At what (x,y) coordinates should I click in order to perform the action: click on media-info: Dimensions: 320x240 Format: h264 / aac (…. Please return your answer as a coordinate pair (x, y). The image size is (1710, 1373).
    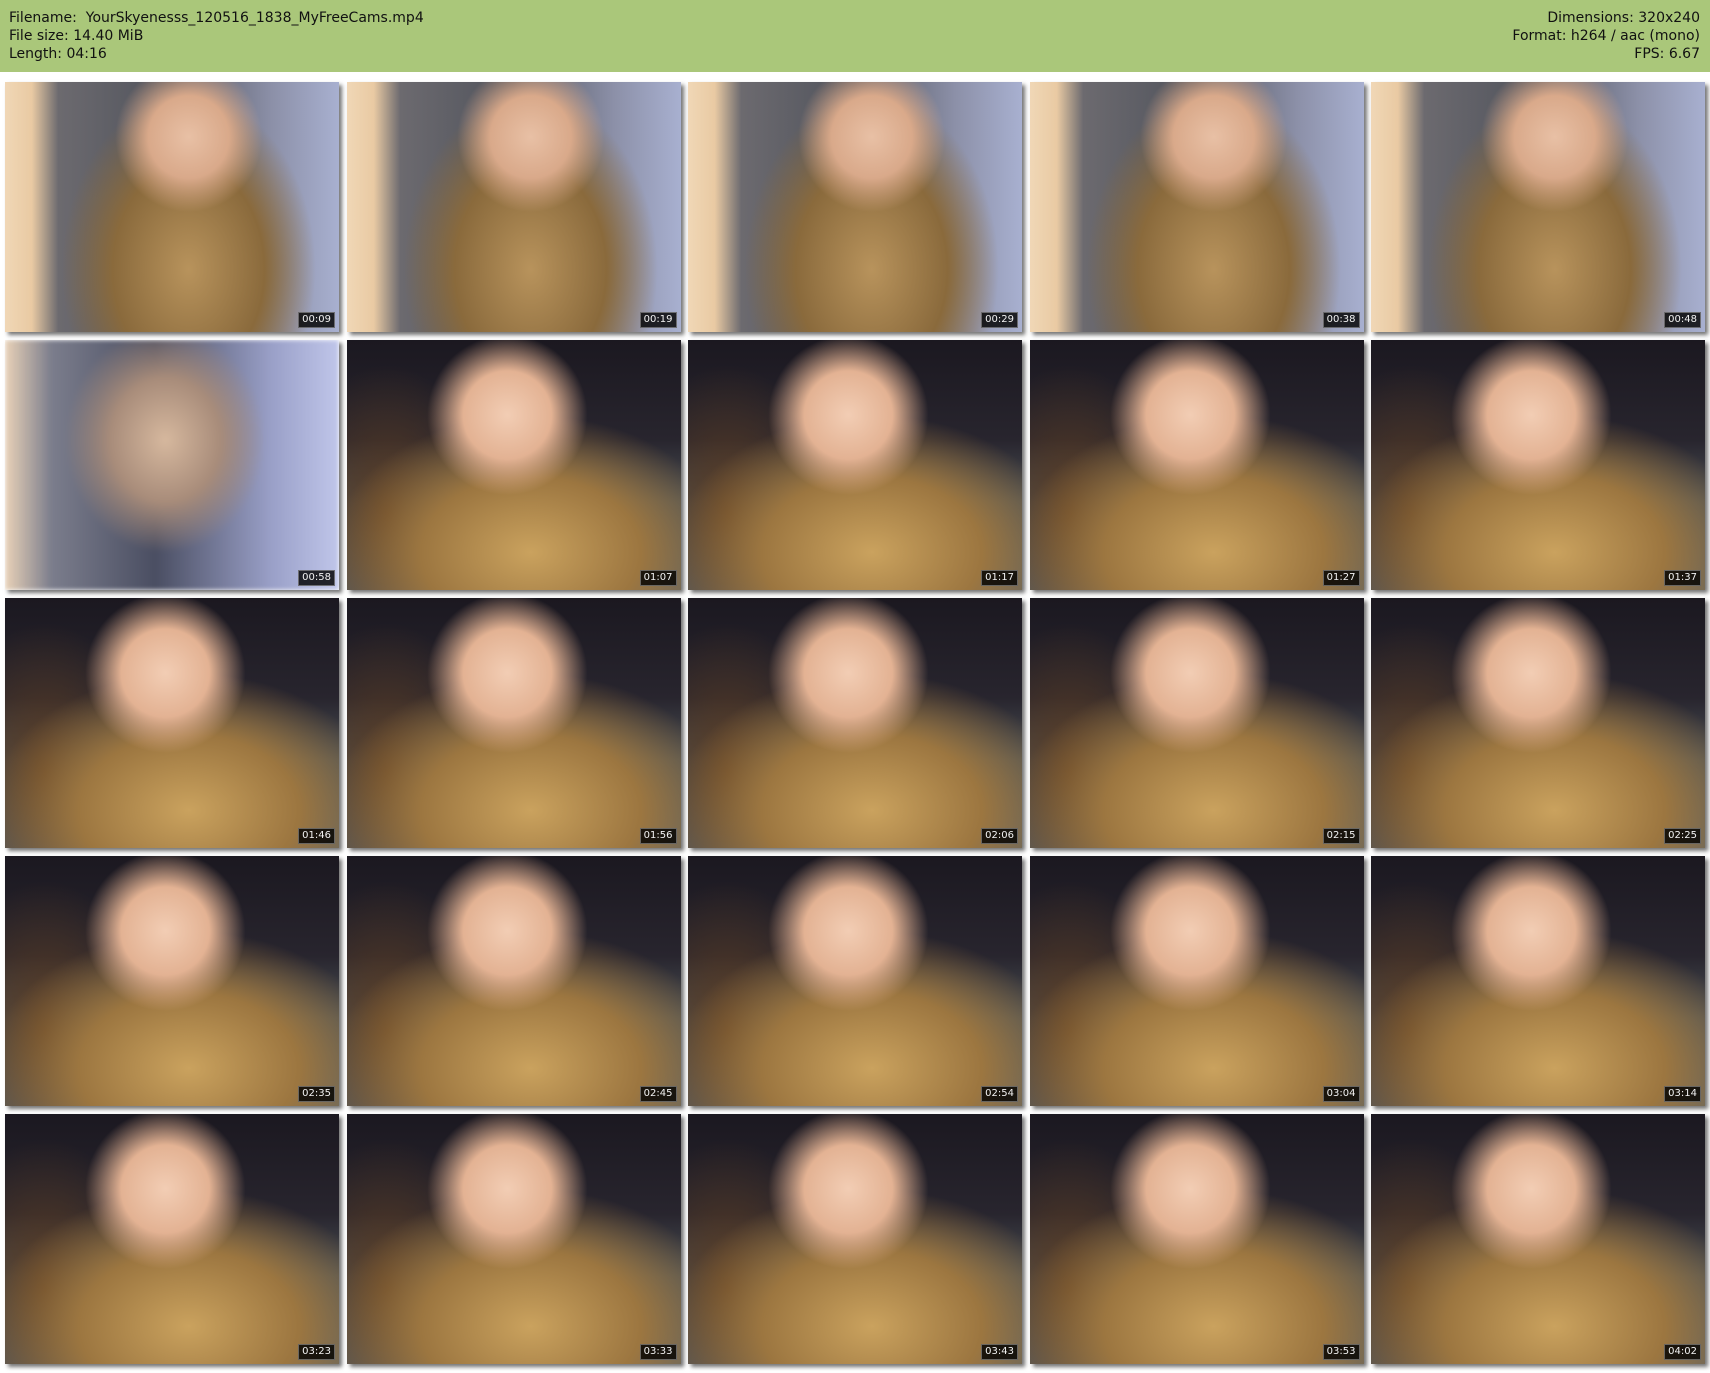
    Looking at the image, I should click on (1606, 36).